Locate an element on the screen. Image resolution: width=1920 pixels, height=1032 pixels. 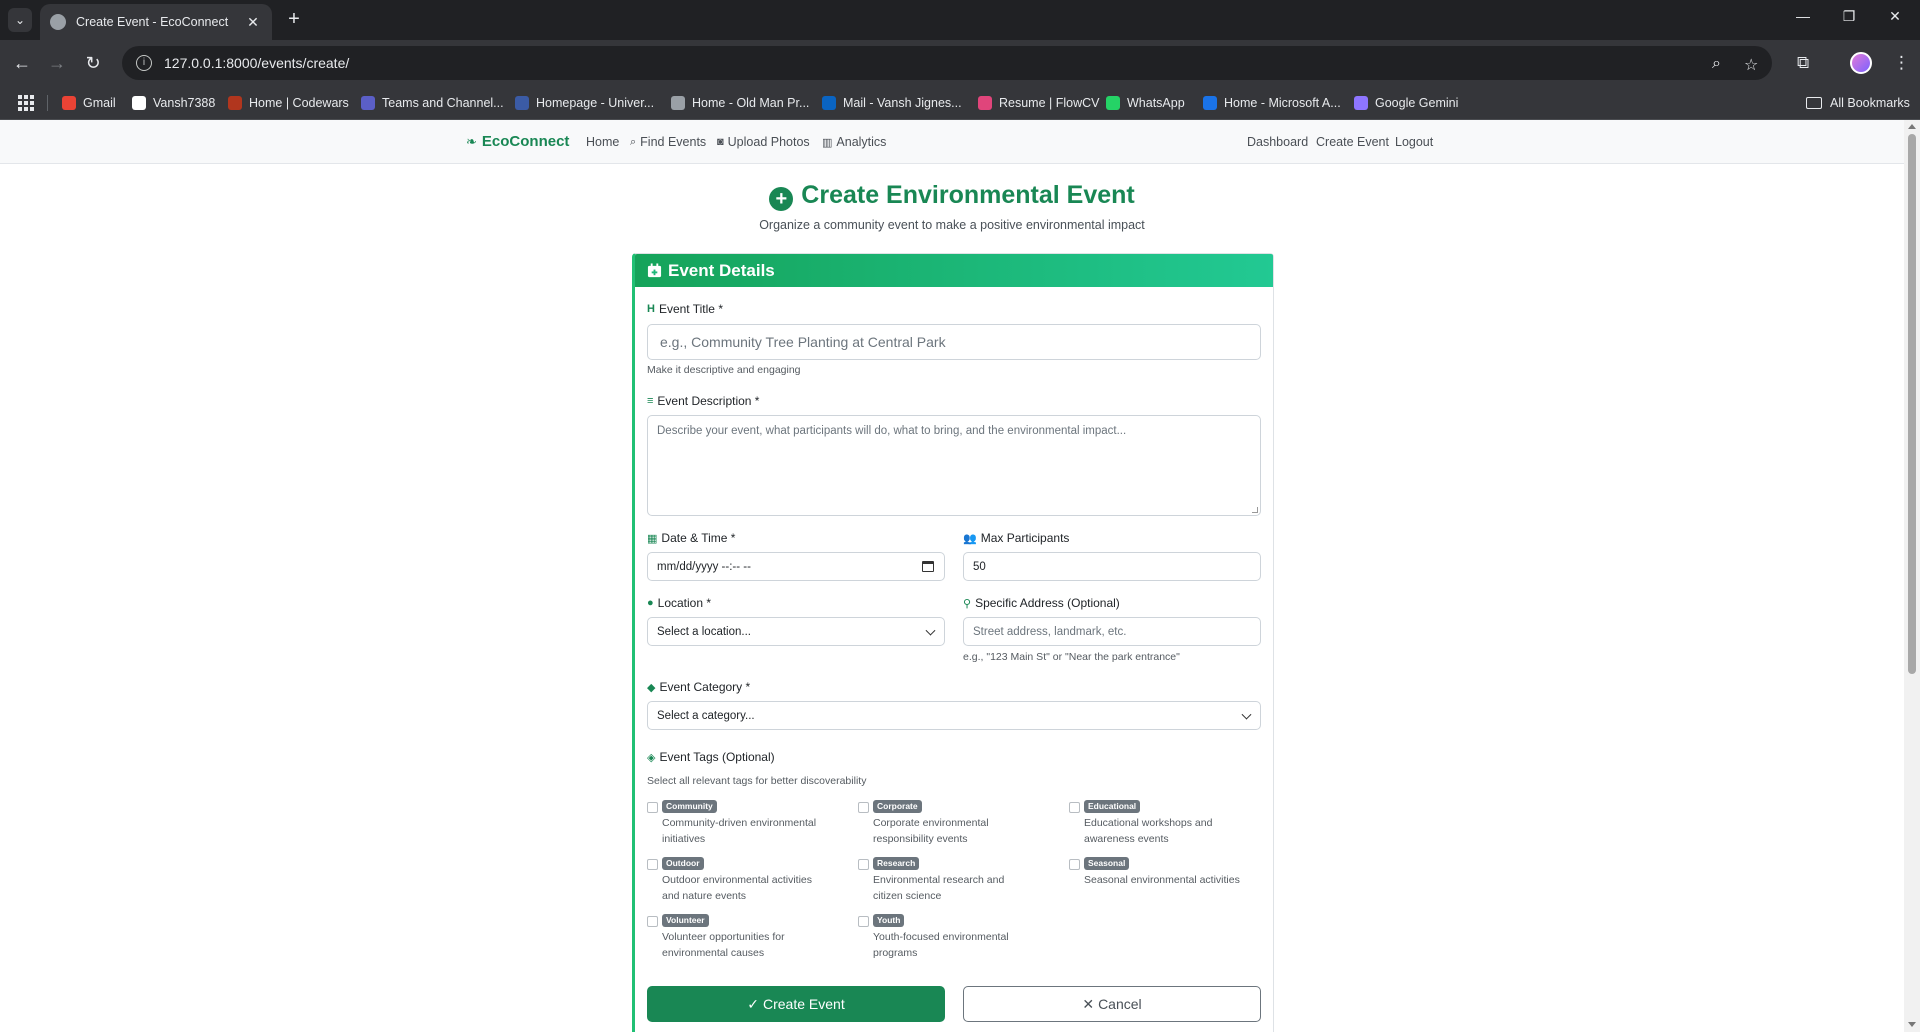
close-window-button: ✕ is located at coordinates (1895, 16).